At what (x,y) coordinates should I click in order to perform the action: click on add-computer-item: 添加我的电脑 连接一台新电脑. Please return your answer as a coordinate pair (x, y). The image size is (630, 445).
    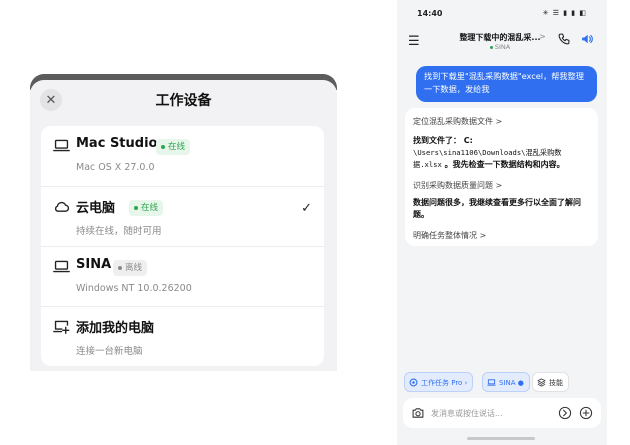
    Looking at the image, I should click on (182, 336).